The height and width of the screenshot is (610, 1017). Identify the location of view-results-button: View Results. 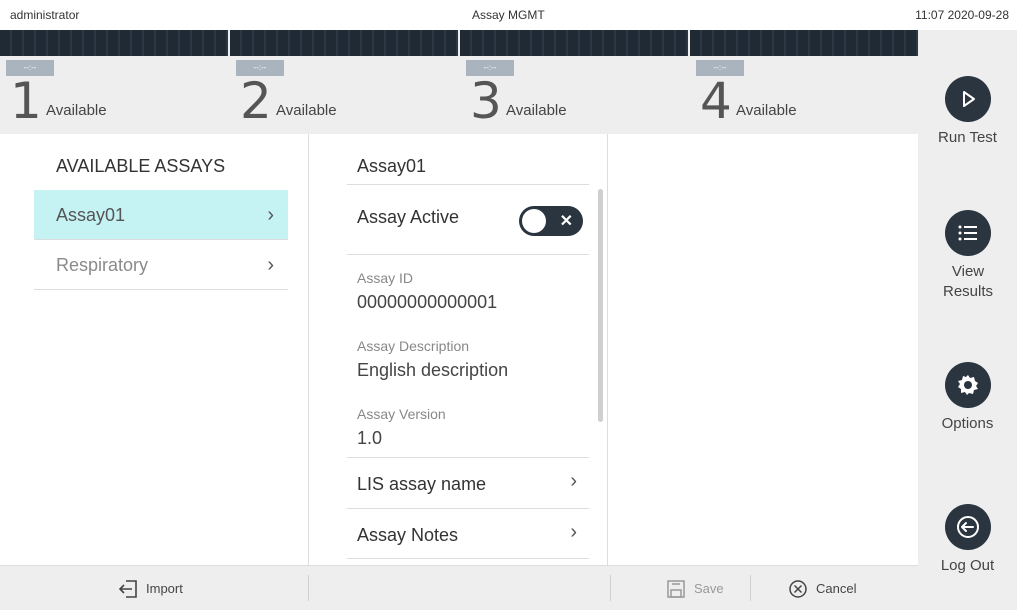
(967, 256).